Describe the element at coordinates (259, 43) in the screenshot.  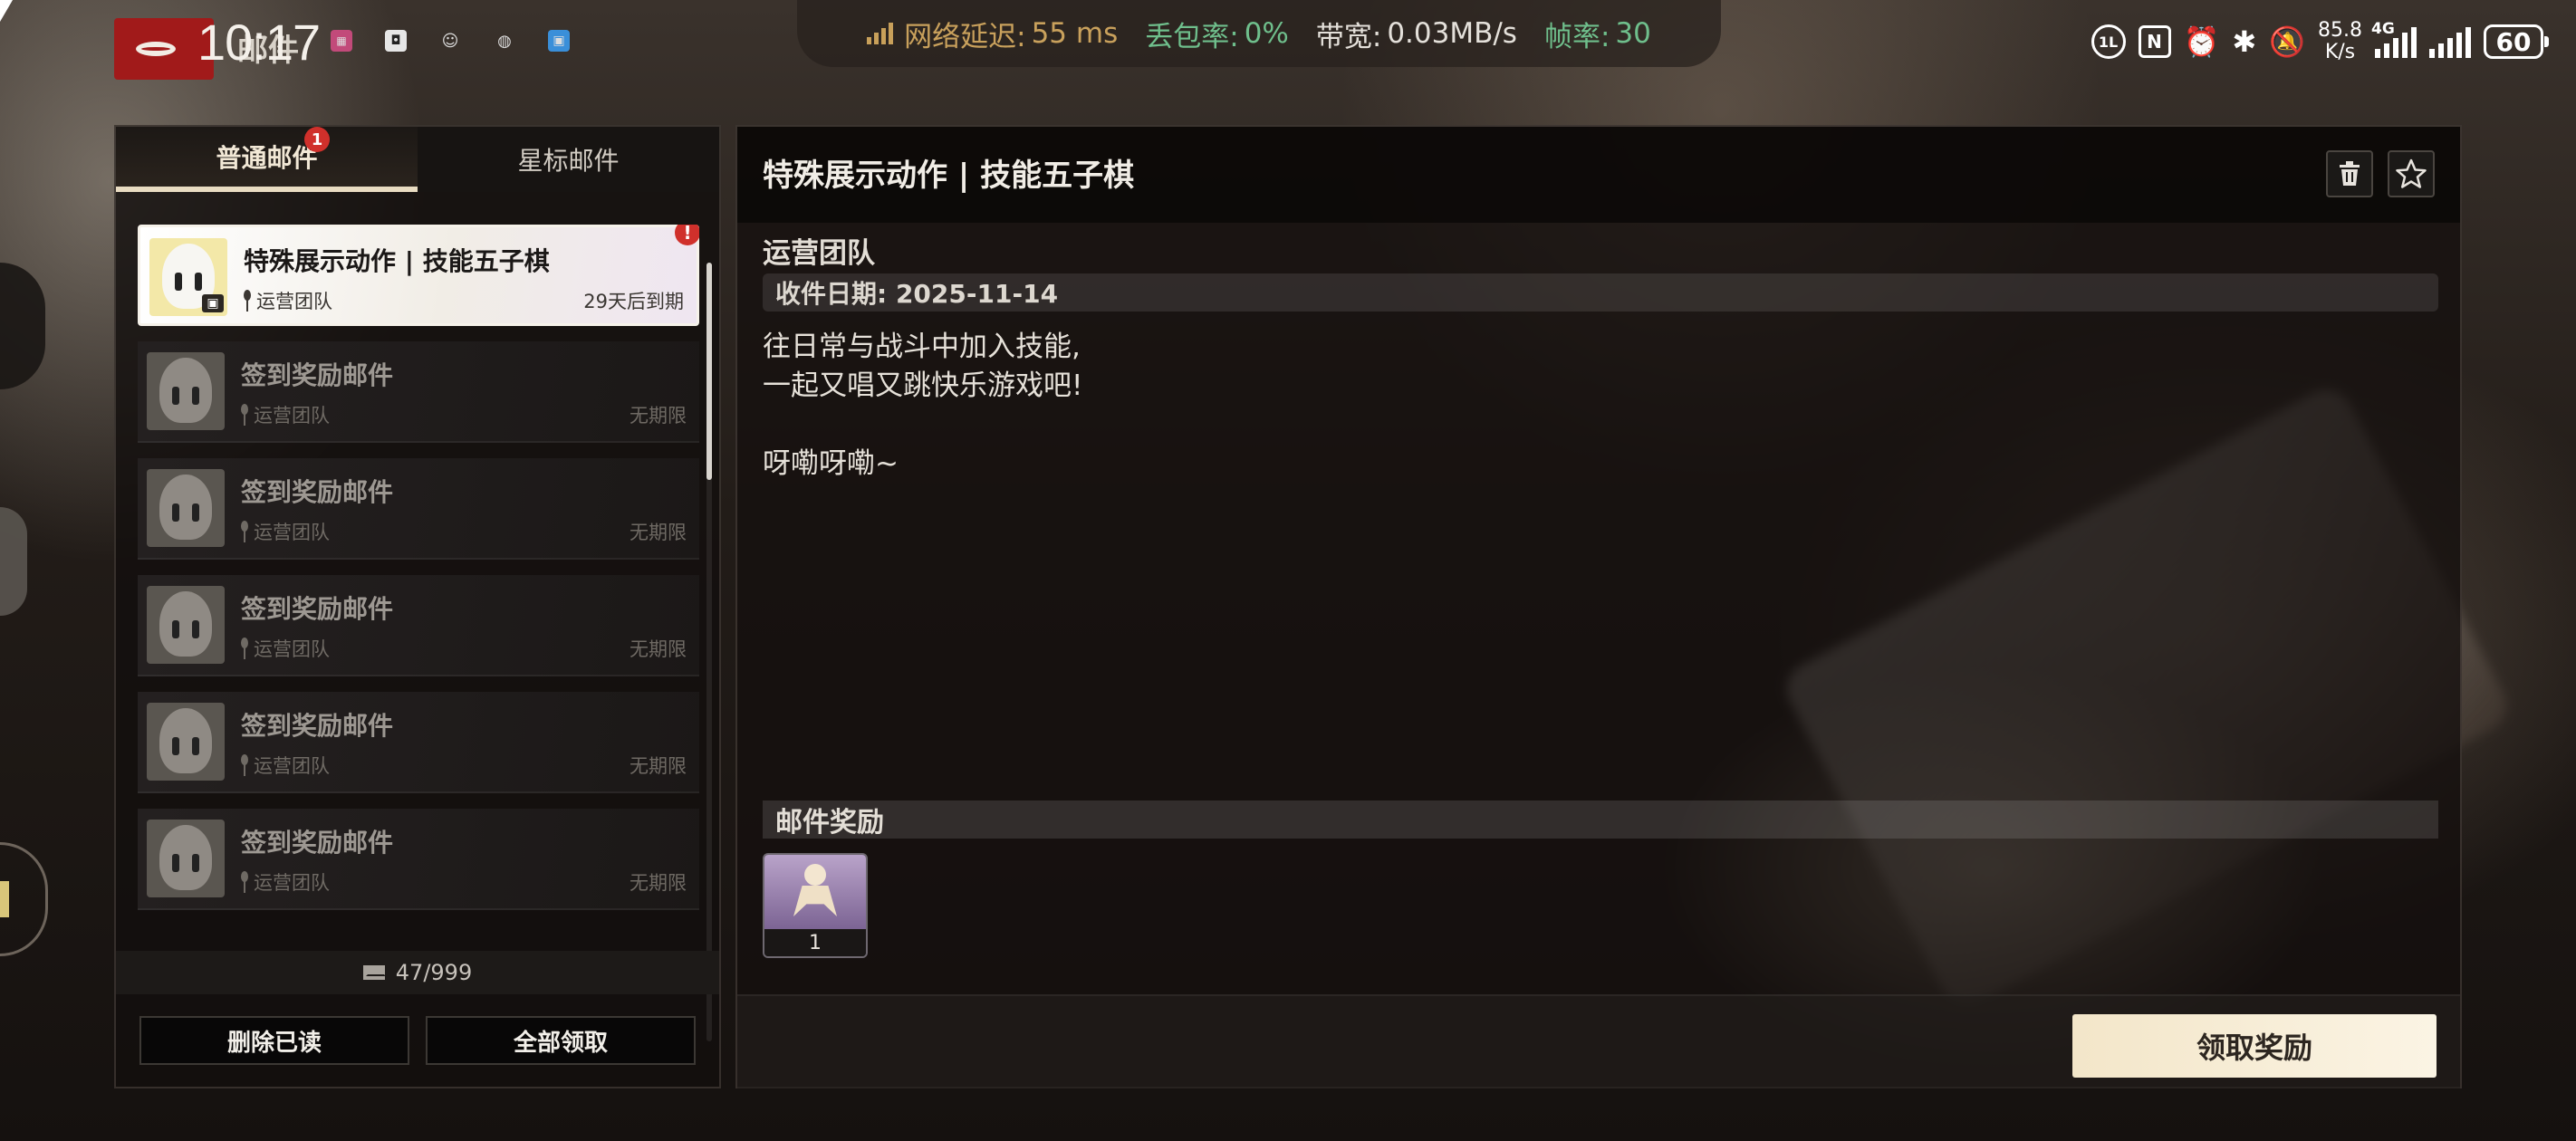
I see `status-clock: 10:17` at that location.